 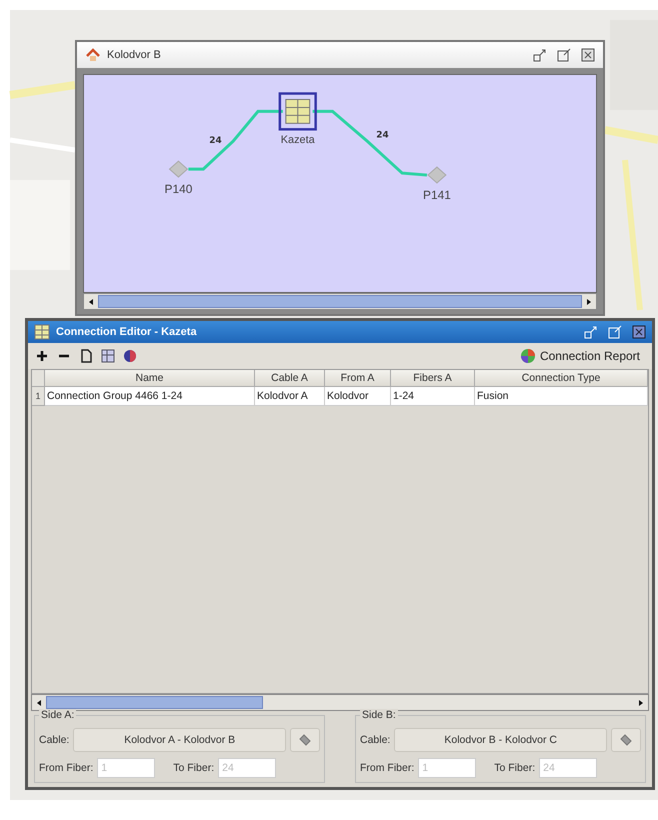 What do you see at coordinates (134, 55) in the screenshot?
I see `window-title: Kolodvor B` at bounding box center [134, 55].